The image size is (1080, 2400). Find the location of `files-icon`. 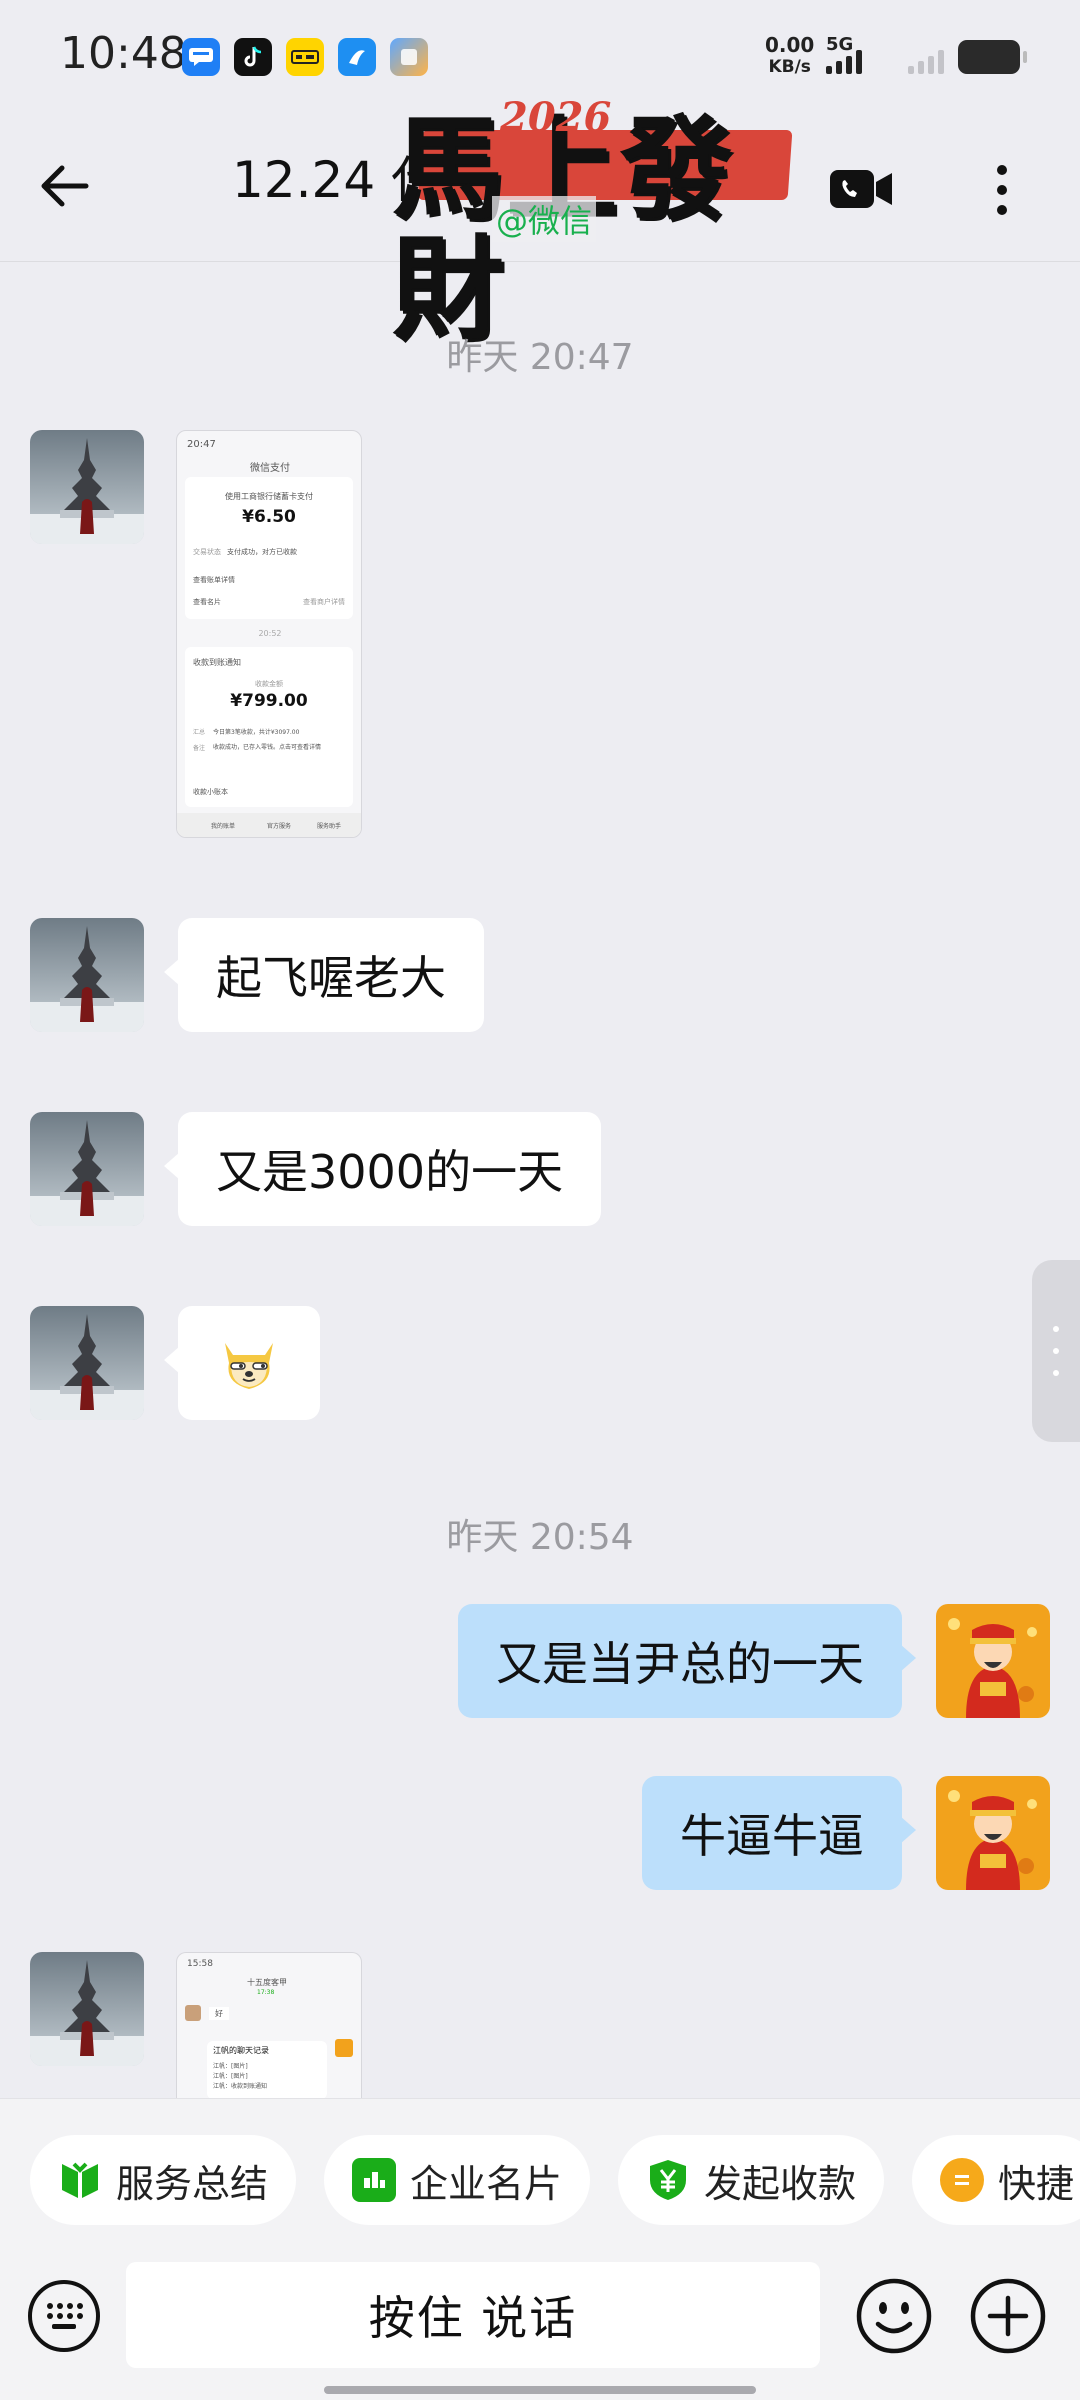

files-icon is located at coordinates (409, 57).